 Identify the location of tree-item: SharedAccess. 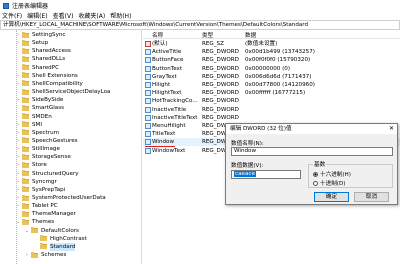
(42, 51).